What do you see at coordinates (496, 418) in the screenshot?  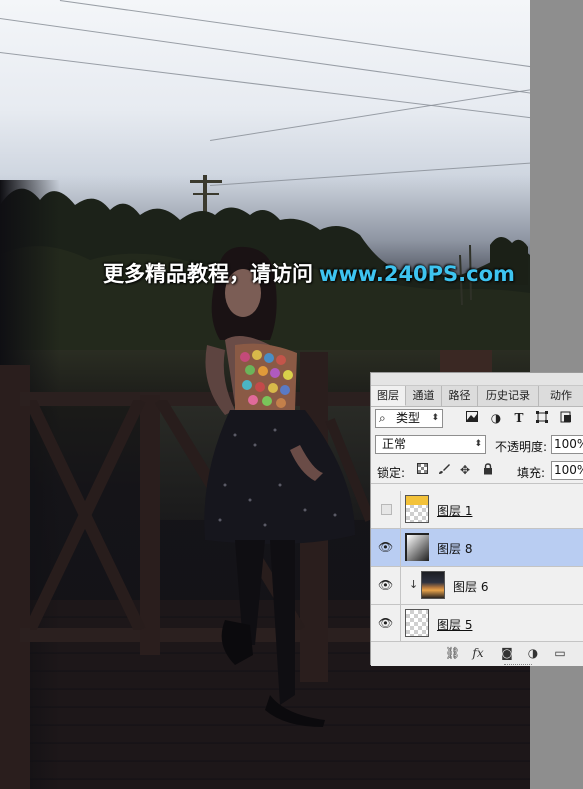 I see `adjustment-filter-icon: ◑` at bounding box center [496, 418].